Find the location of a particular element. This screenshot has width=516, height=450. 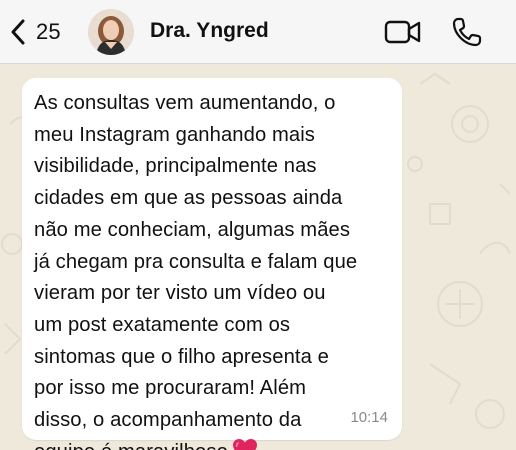

phone-icon is located at coordinates (467, 32).